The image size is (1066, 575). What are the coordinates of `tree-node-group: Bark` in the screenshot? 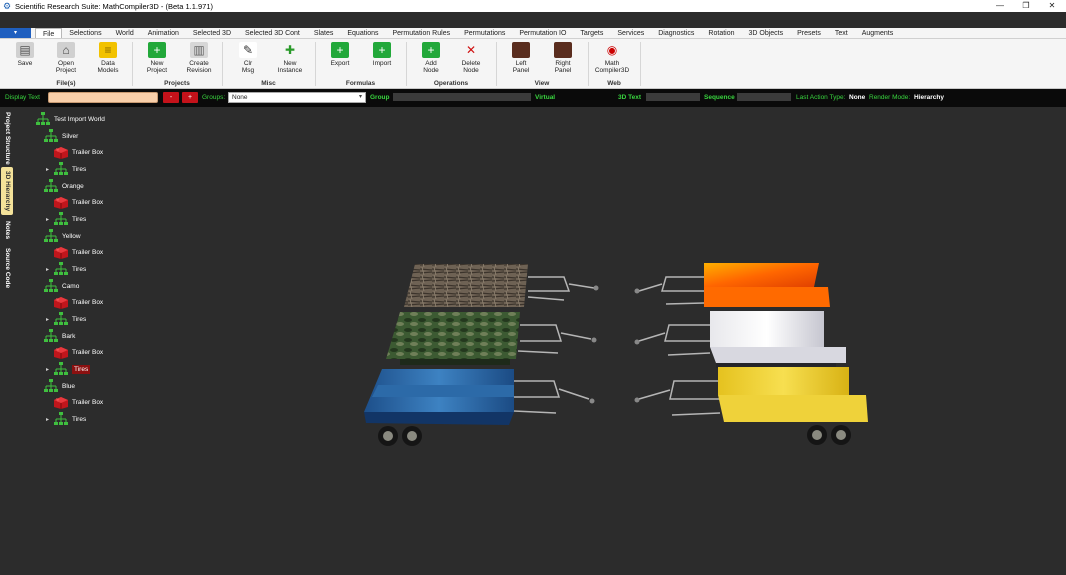 It's located at (55, 336).